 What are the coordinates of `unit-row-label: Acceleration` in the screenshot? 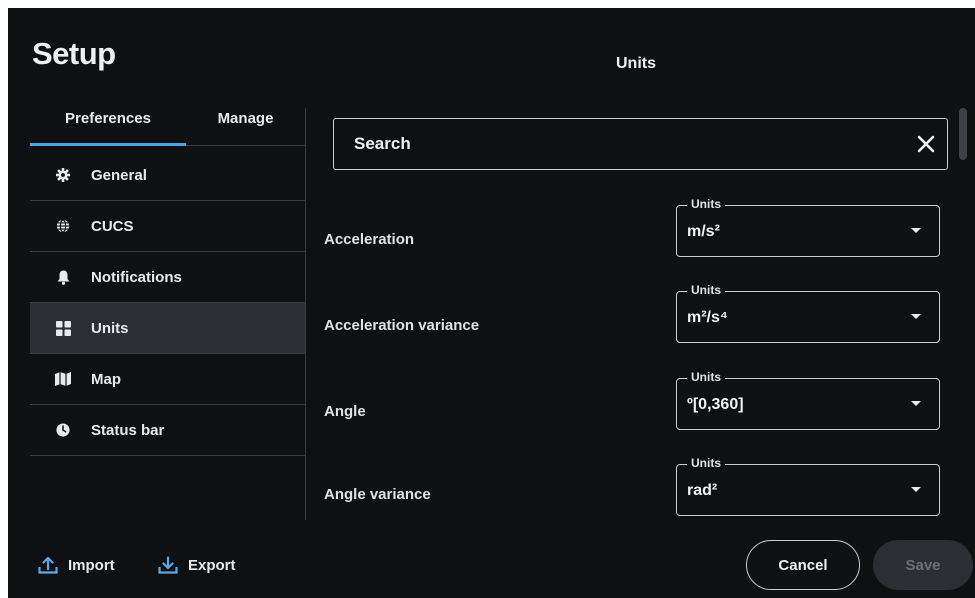 It's located at (369, 239).